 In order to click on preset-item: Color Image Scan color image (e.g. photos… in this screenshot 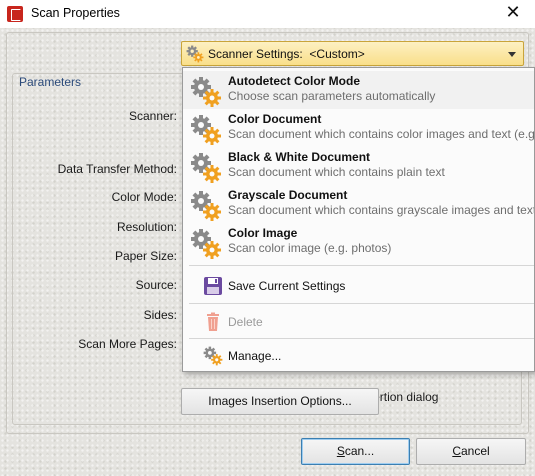, I will do `click(358, 242)`.